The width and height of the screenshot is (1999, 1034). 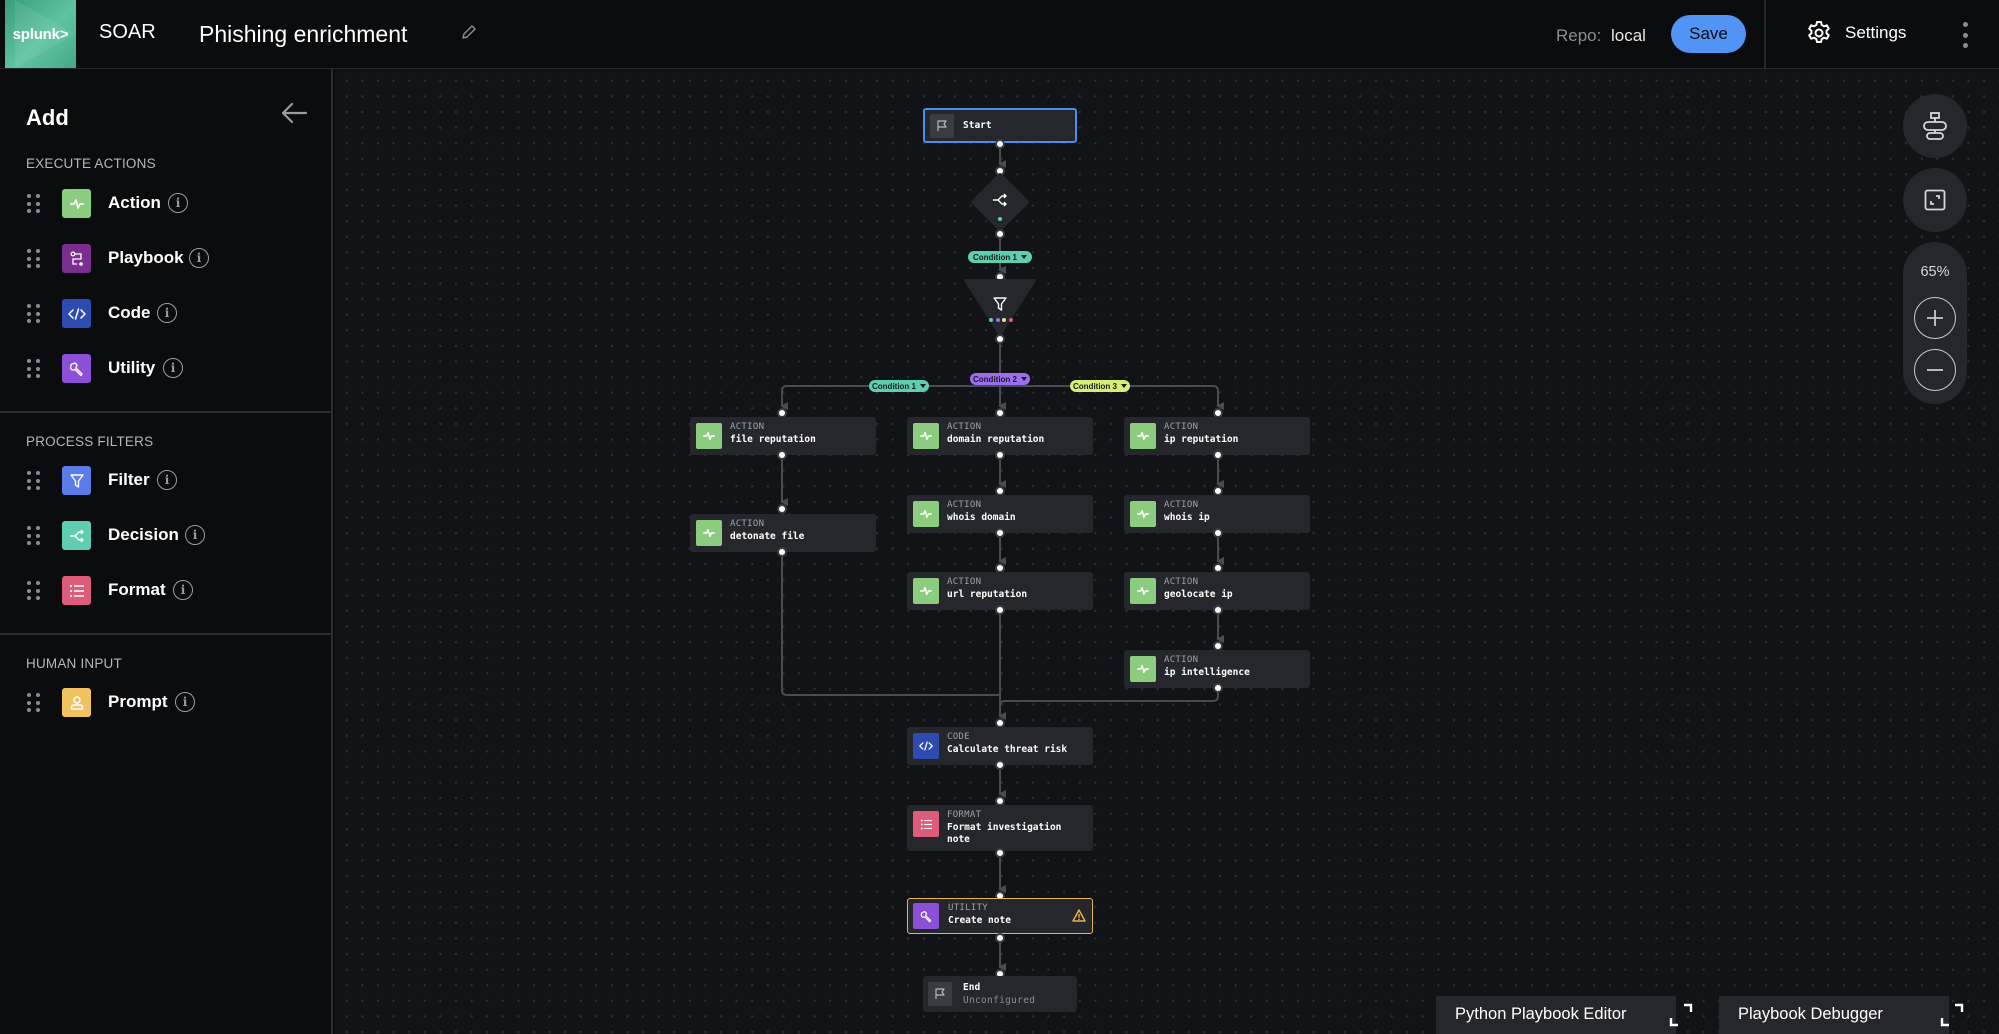 I want to click on repo-value: local, so click(x=1628, y=35).